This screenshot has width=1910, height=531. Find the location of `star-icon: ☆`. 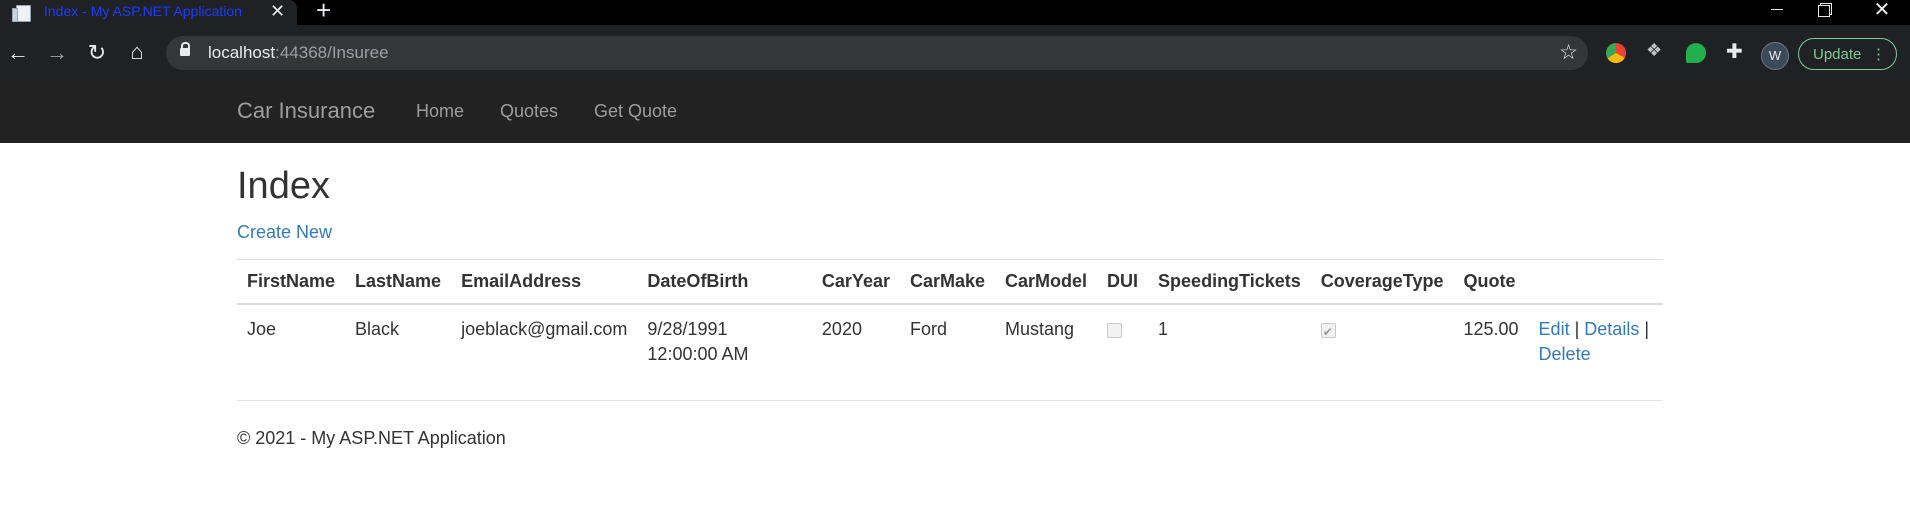

star-icon: ☆ is located at coordinates (1568, 52).